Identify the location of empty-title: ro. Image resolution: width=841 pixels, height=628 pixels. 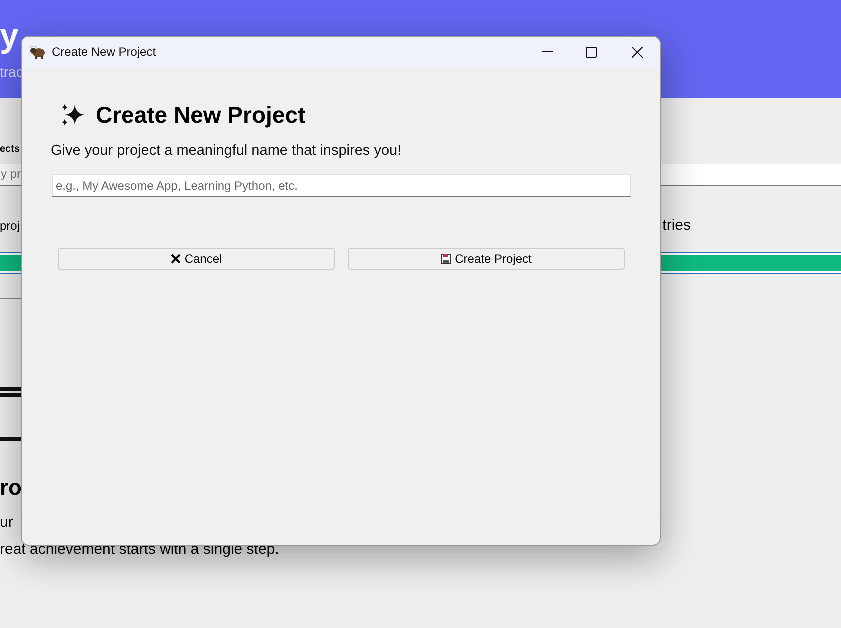
(11, 488).